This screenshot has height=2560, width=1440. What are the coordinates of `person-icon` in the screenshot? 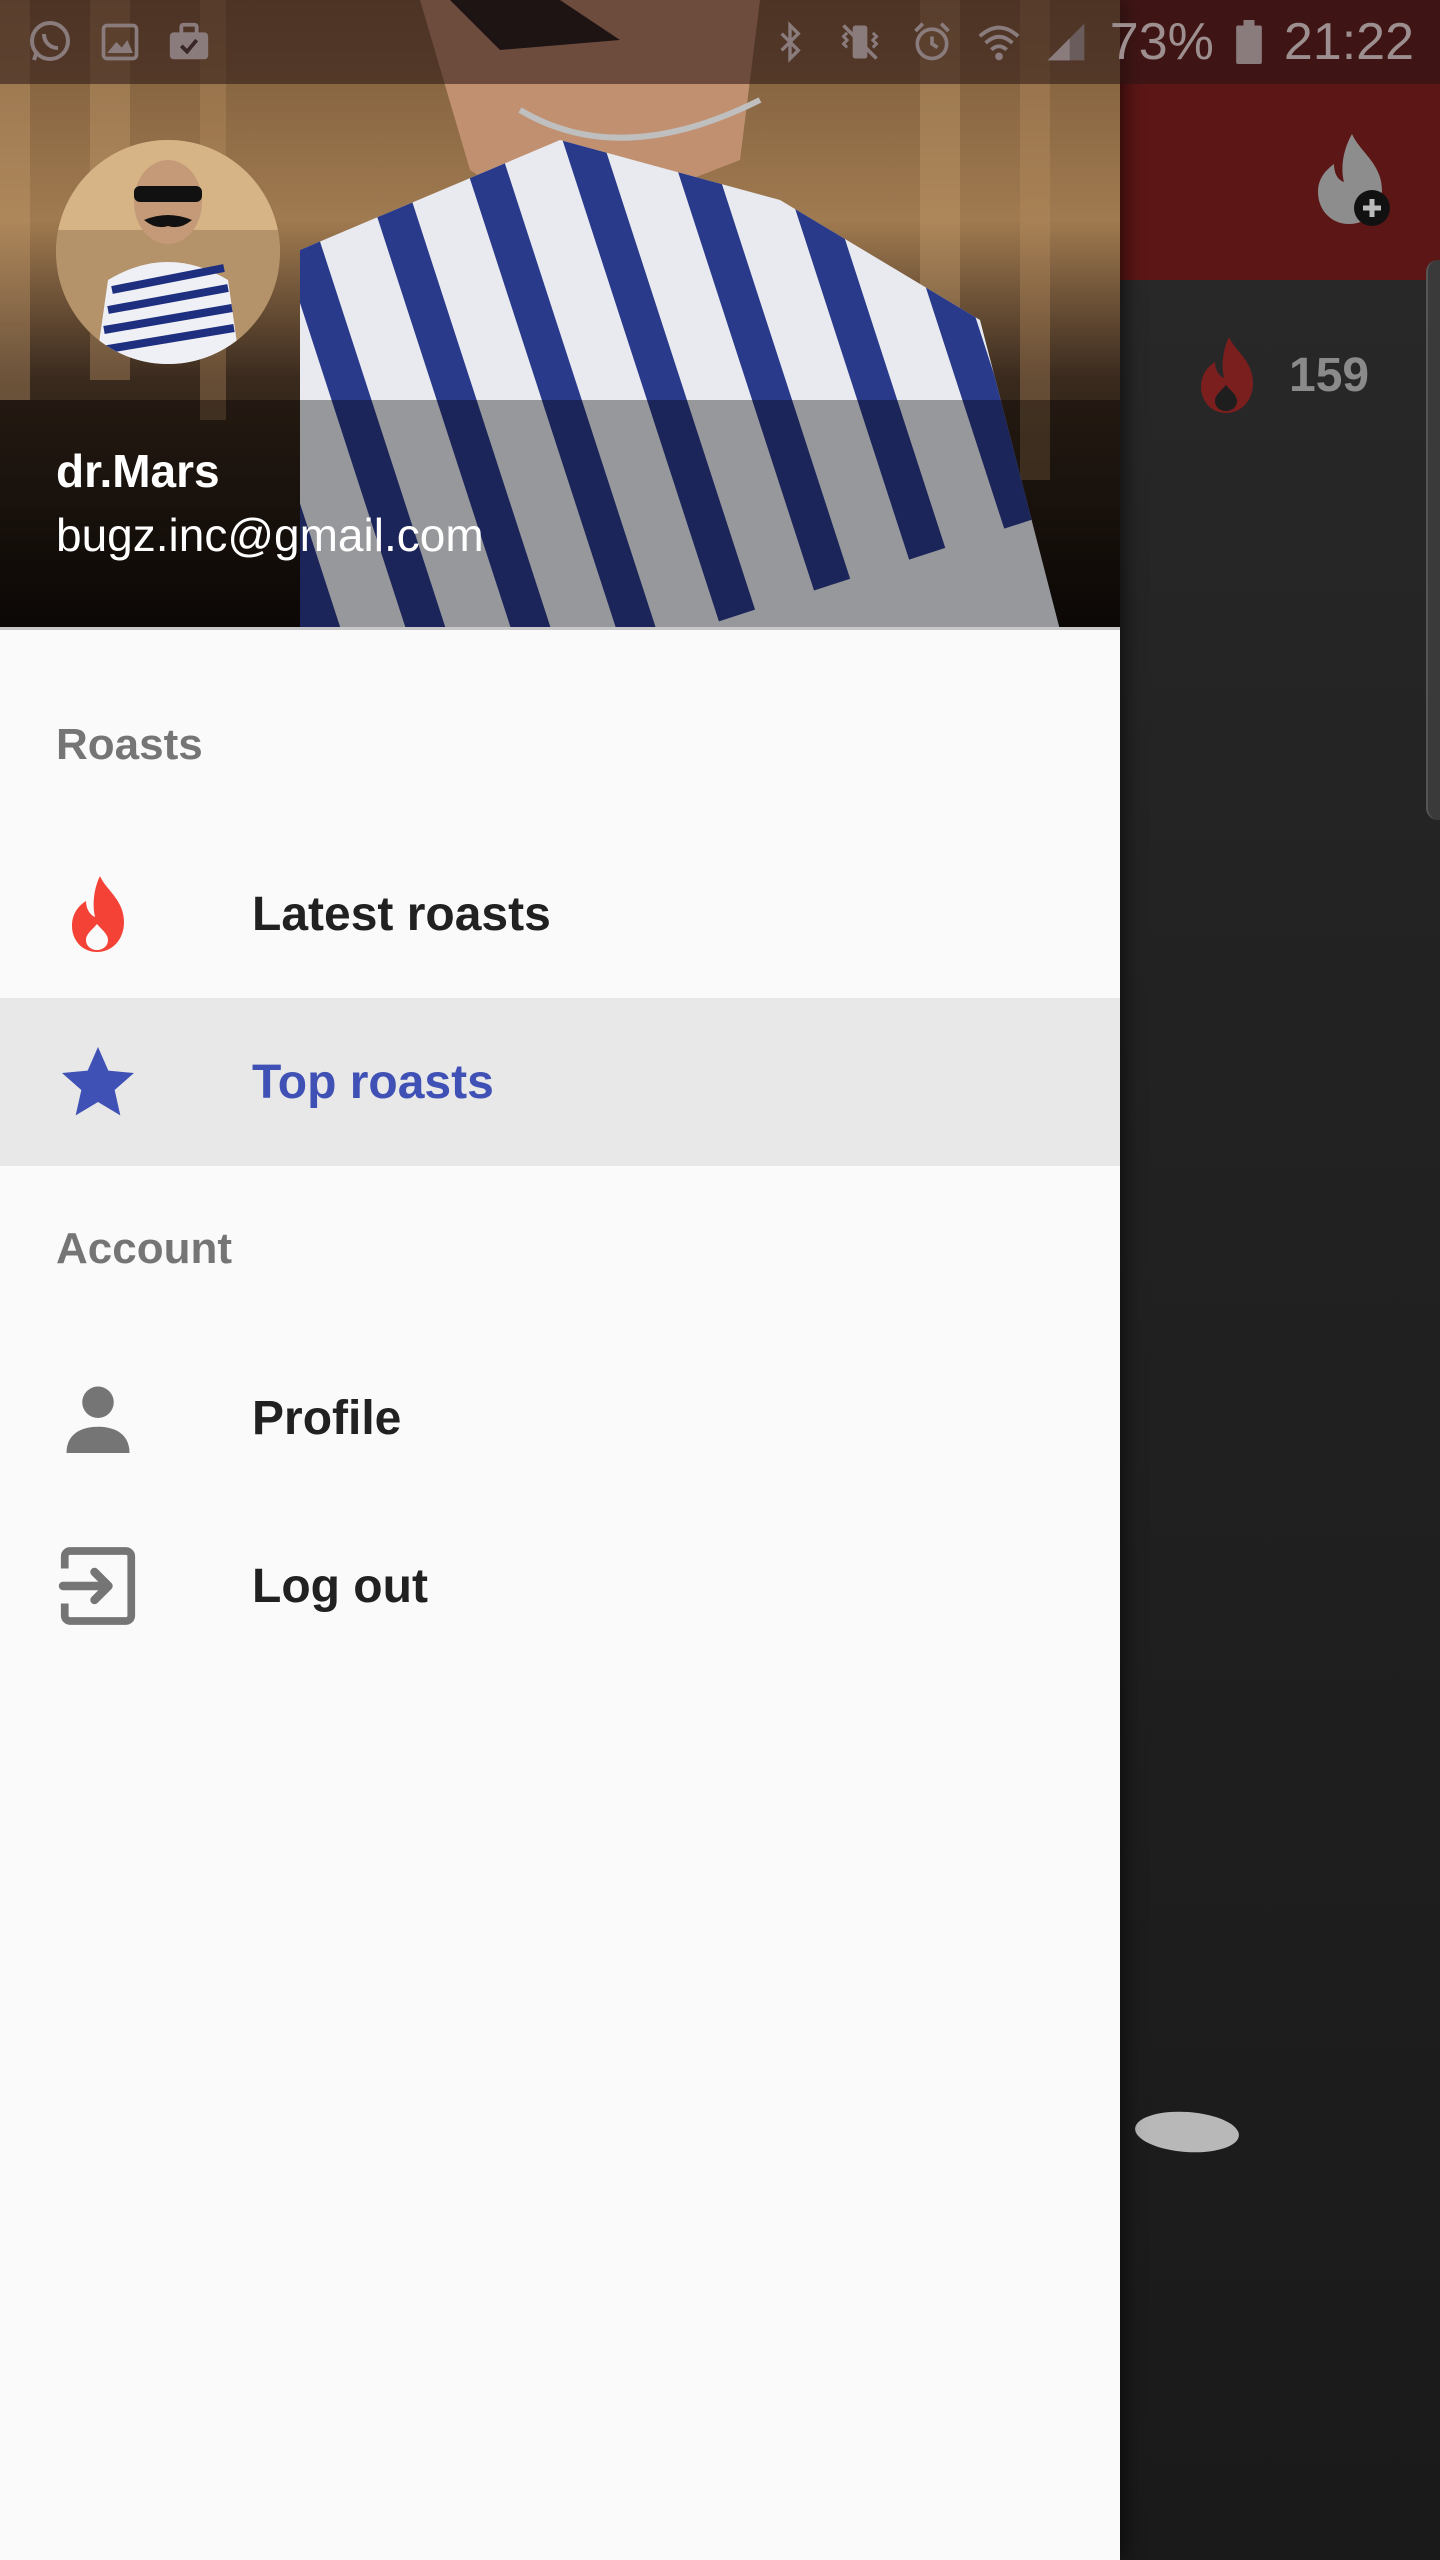 It's located at (98, 1418).